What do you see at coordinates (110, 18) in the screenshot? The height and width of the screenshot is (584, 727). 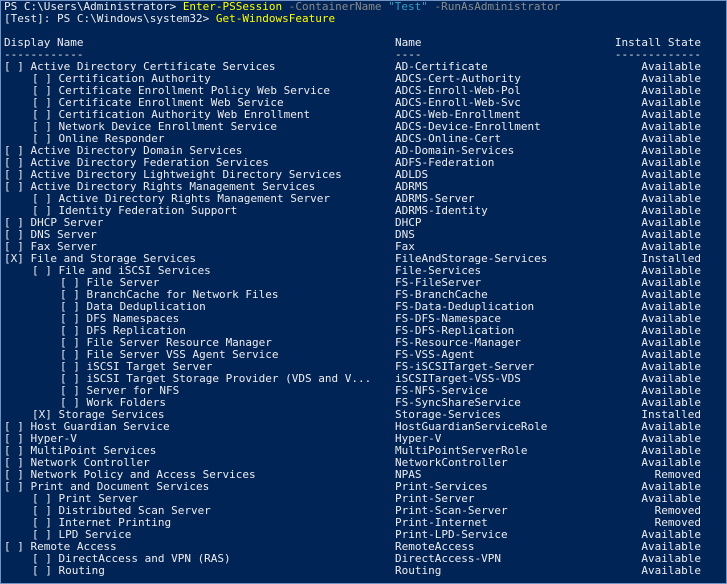 I see `prompt: [Test]: PS C:\Windows\system32>` at bounding box center [110, 18].